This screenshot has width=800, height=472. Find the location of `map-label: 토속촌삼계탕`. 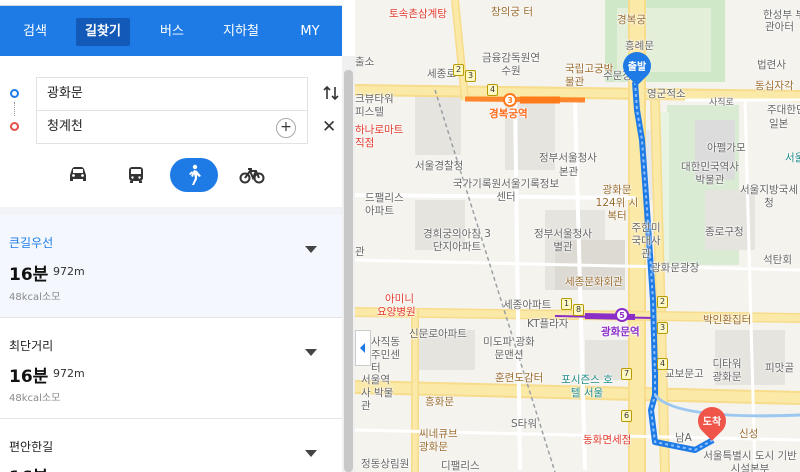

map-label: 토속촌삼계탕 is located at coordinates (418, 14).